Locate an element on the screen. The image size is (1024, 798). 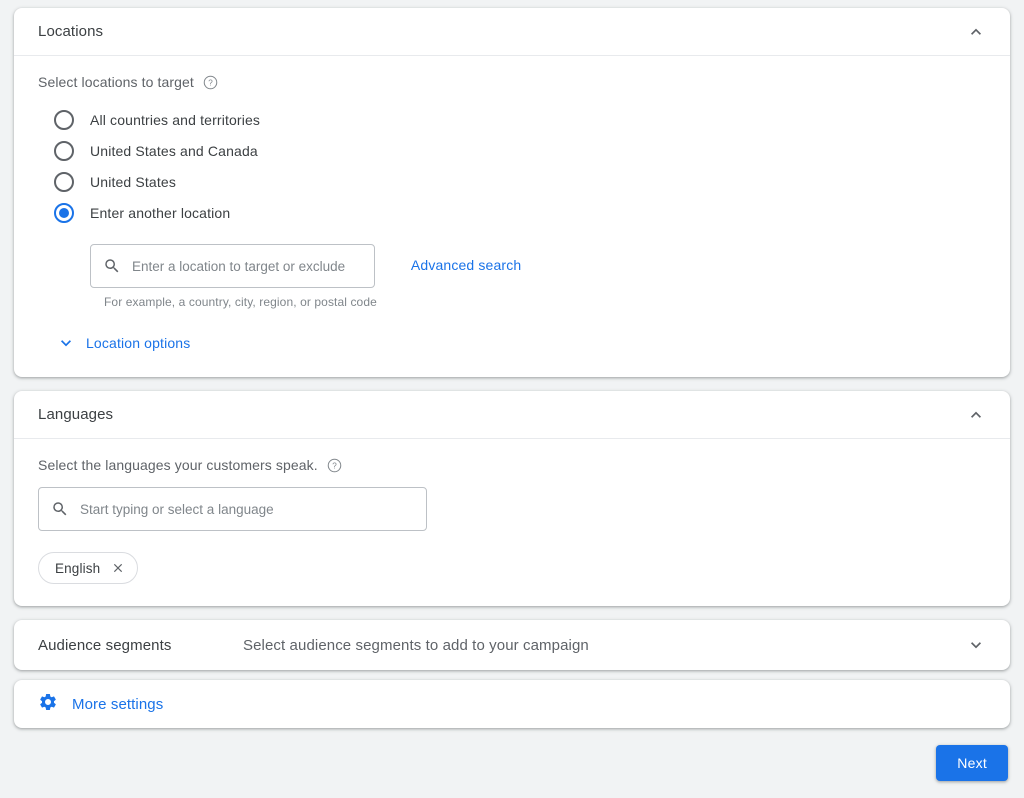
location-options-label: Location options is located at coordinates (138, 343).